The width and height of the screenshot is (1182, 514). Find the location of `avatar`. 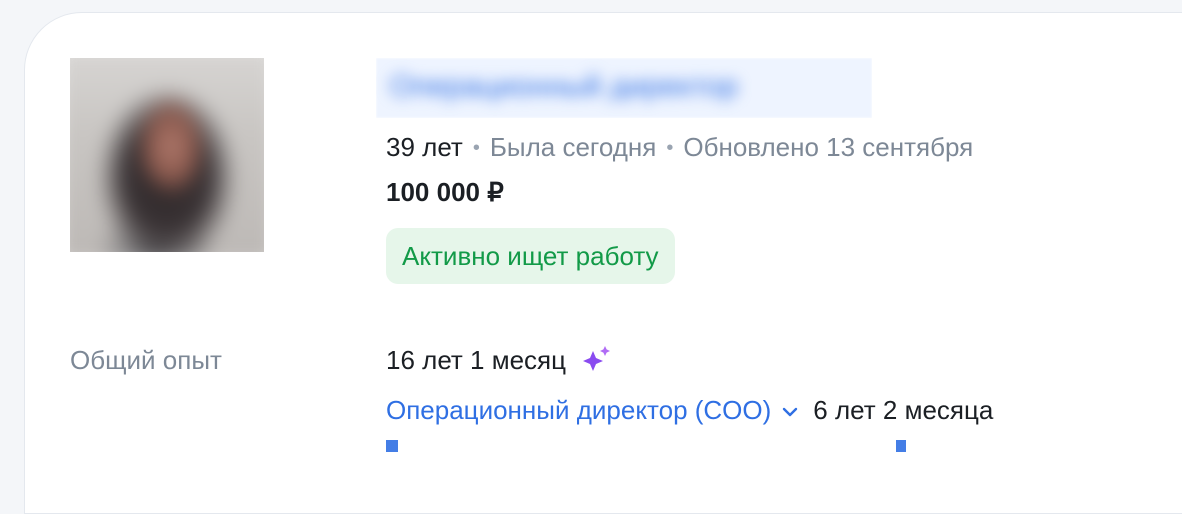

avatar is located at coordinates (167, 155).